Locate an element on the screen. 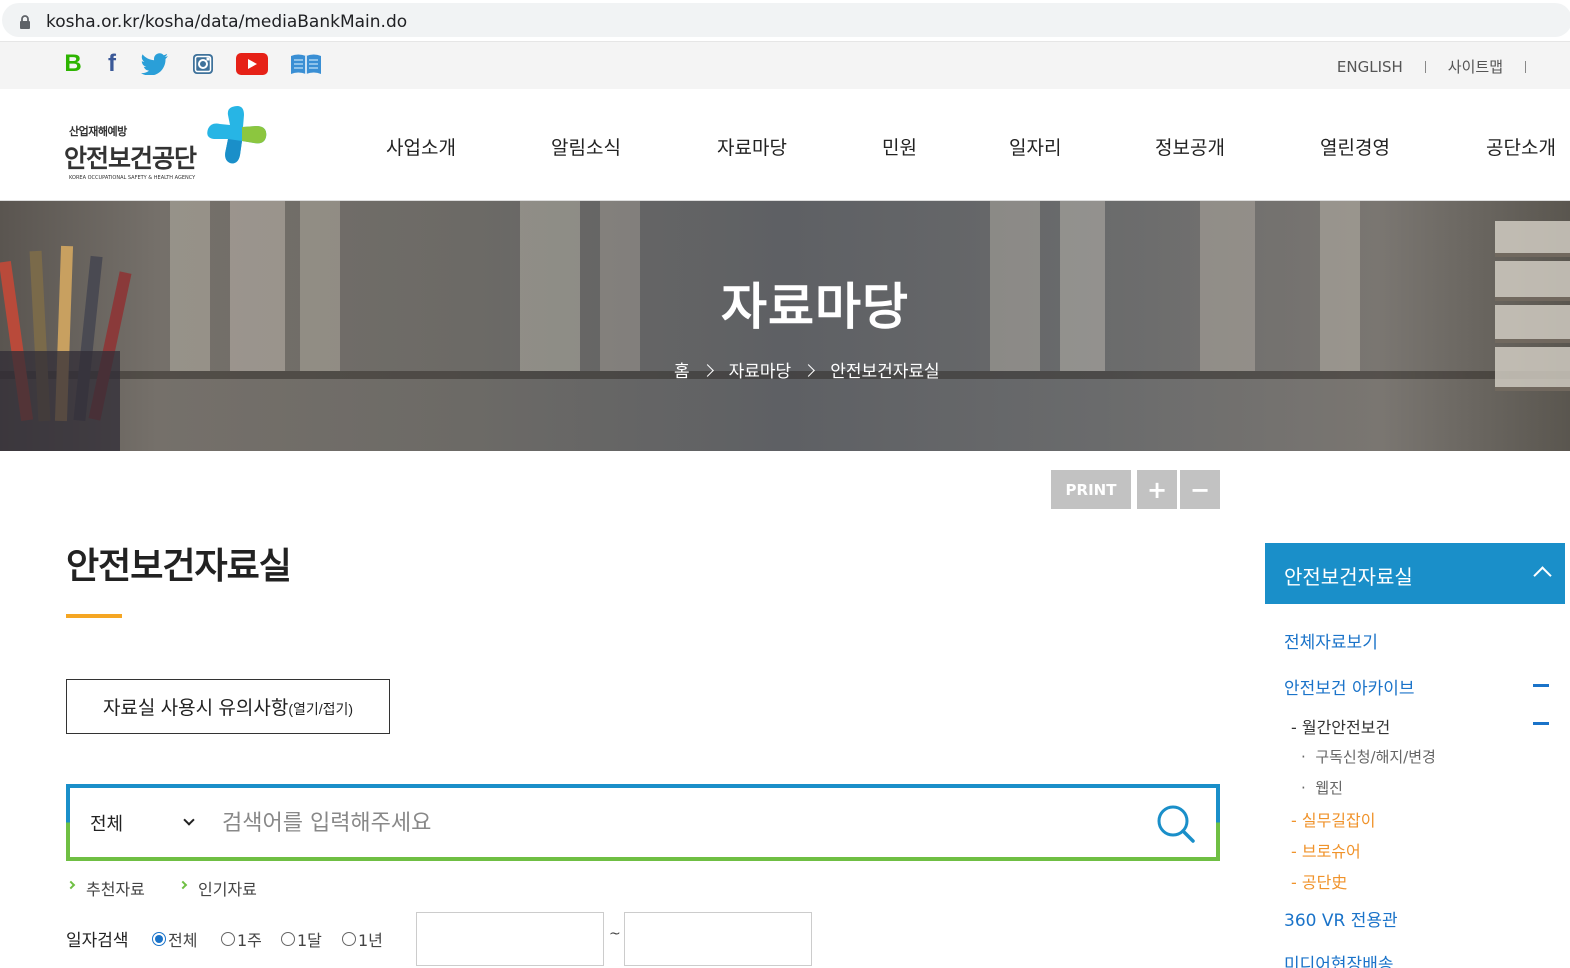 Image resolution: width=1570 pixels, height=968 pixels. sidenav-item-webzine: · 웹진 is located at coordinates (1322, 787).